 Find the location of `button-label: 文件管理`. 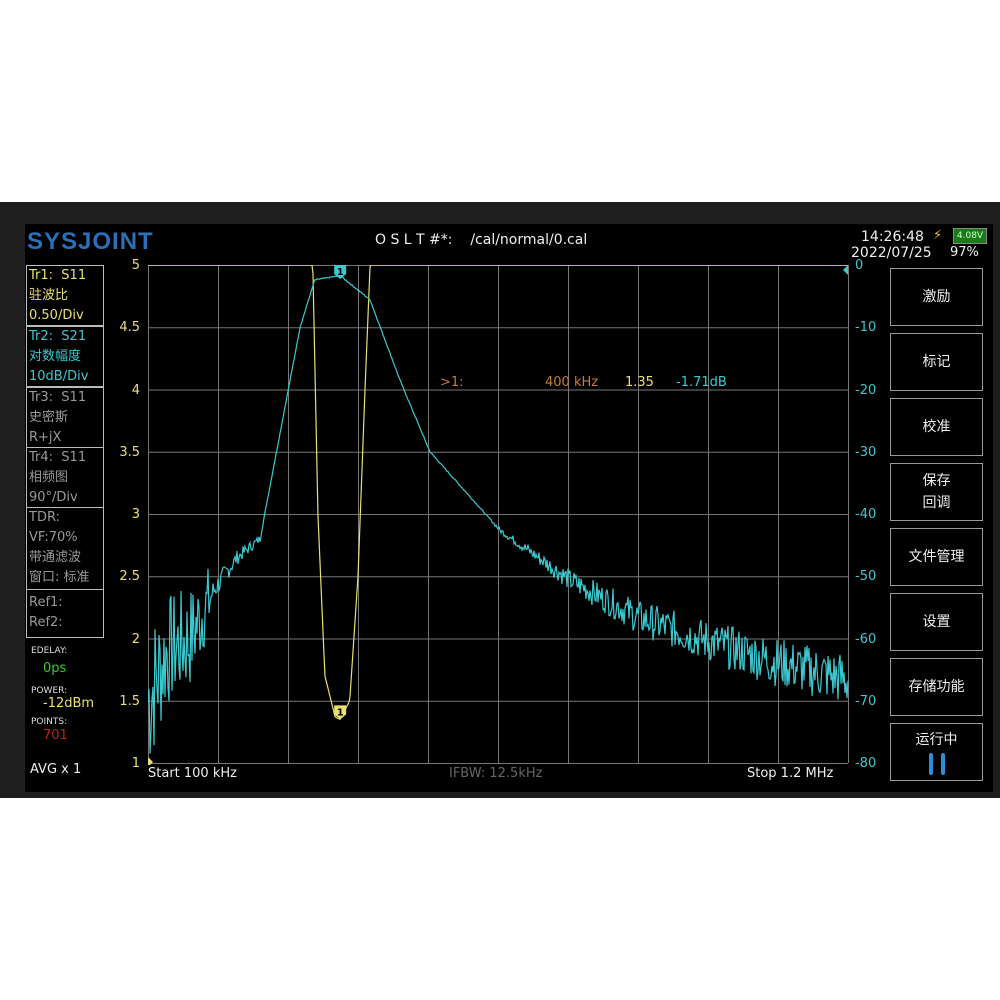

button-label: 文件管理 is located at coordinates (936, 557).